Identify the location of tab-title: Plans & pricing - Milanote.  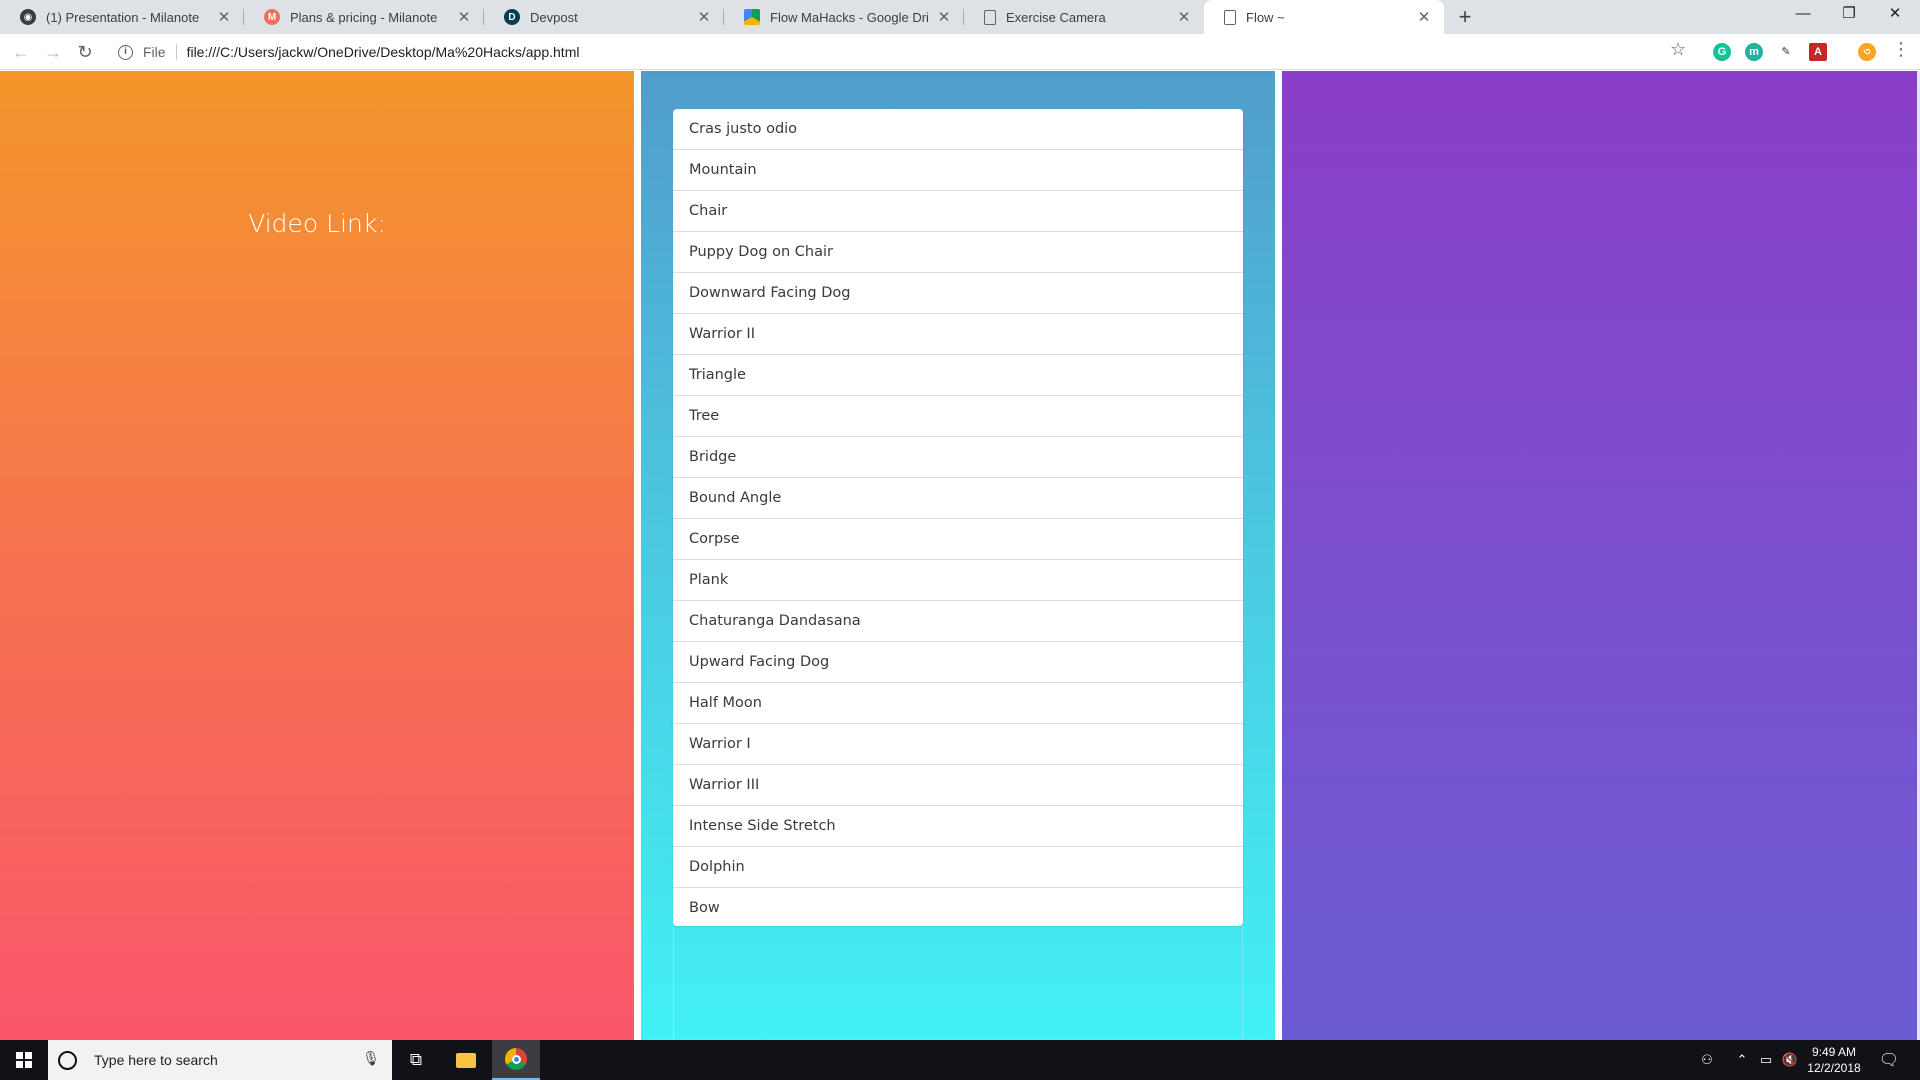
(364, 17).